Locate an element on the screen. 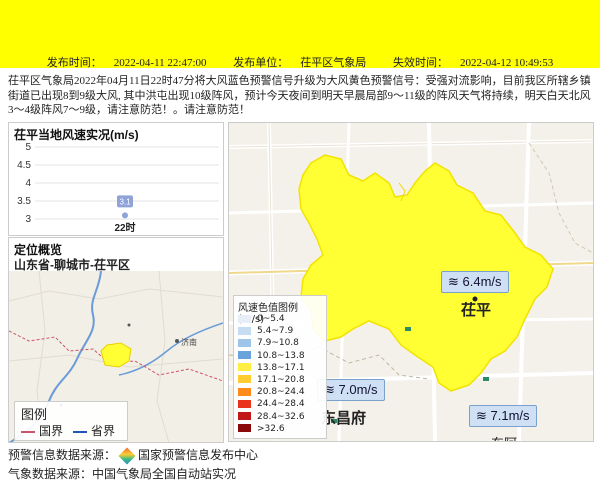  source-link: 国家预警信息发布中心 is located at coordinates (198, 455).